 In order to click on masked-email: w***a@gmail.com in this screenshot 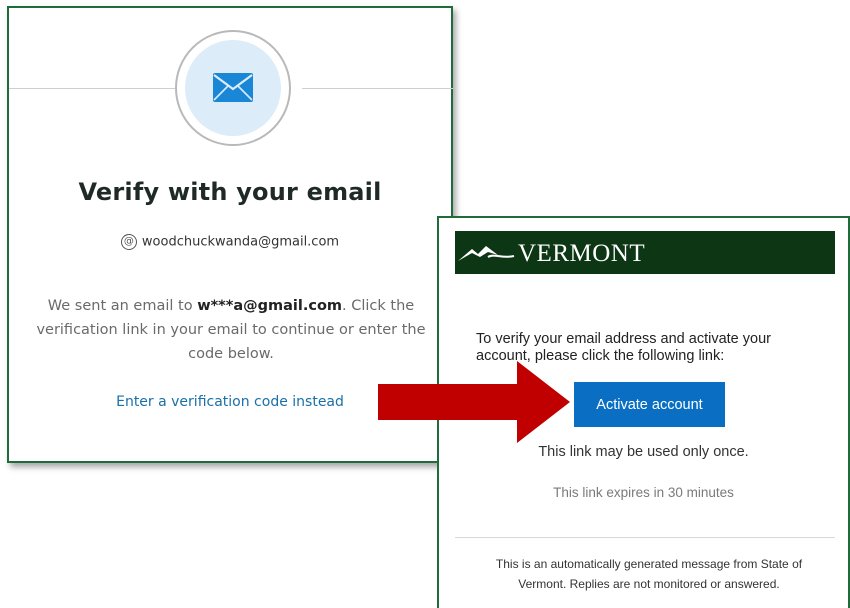, I will do `click(270, 306)`.